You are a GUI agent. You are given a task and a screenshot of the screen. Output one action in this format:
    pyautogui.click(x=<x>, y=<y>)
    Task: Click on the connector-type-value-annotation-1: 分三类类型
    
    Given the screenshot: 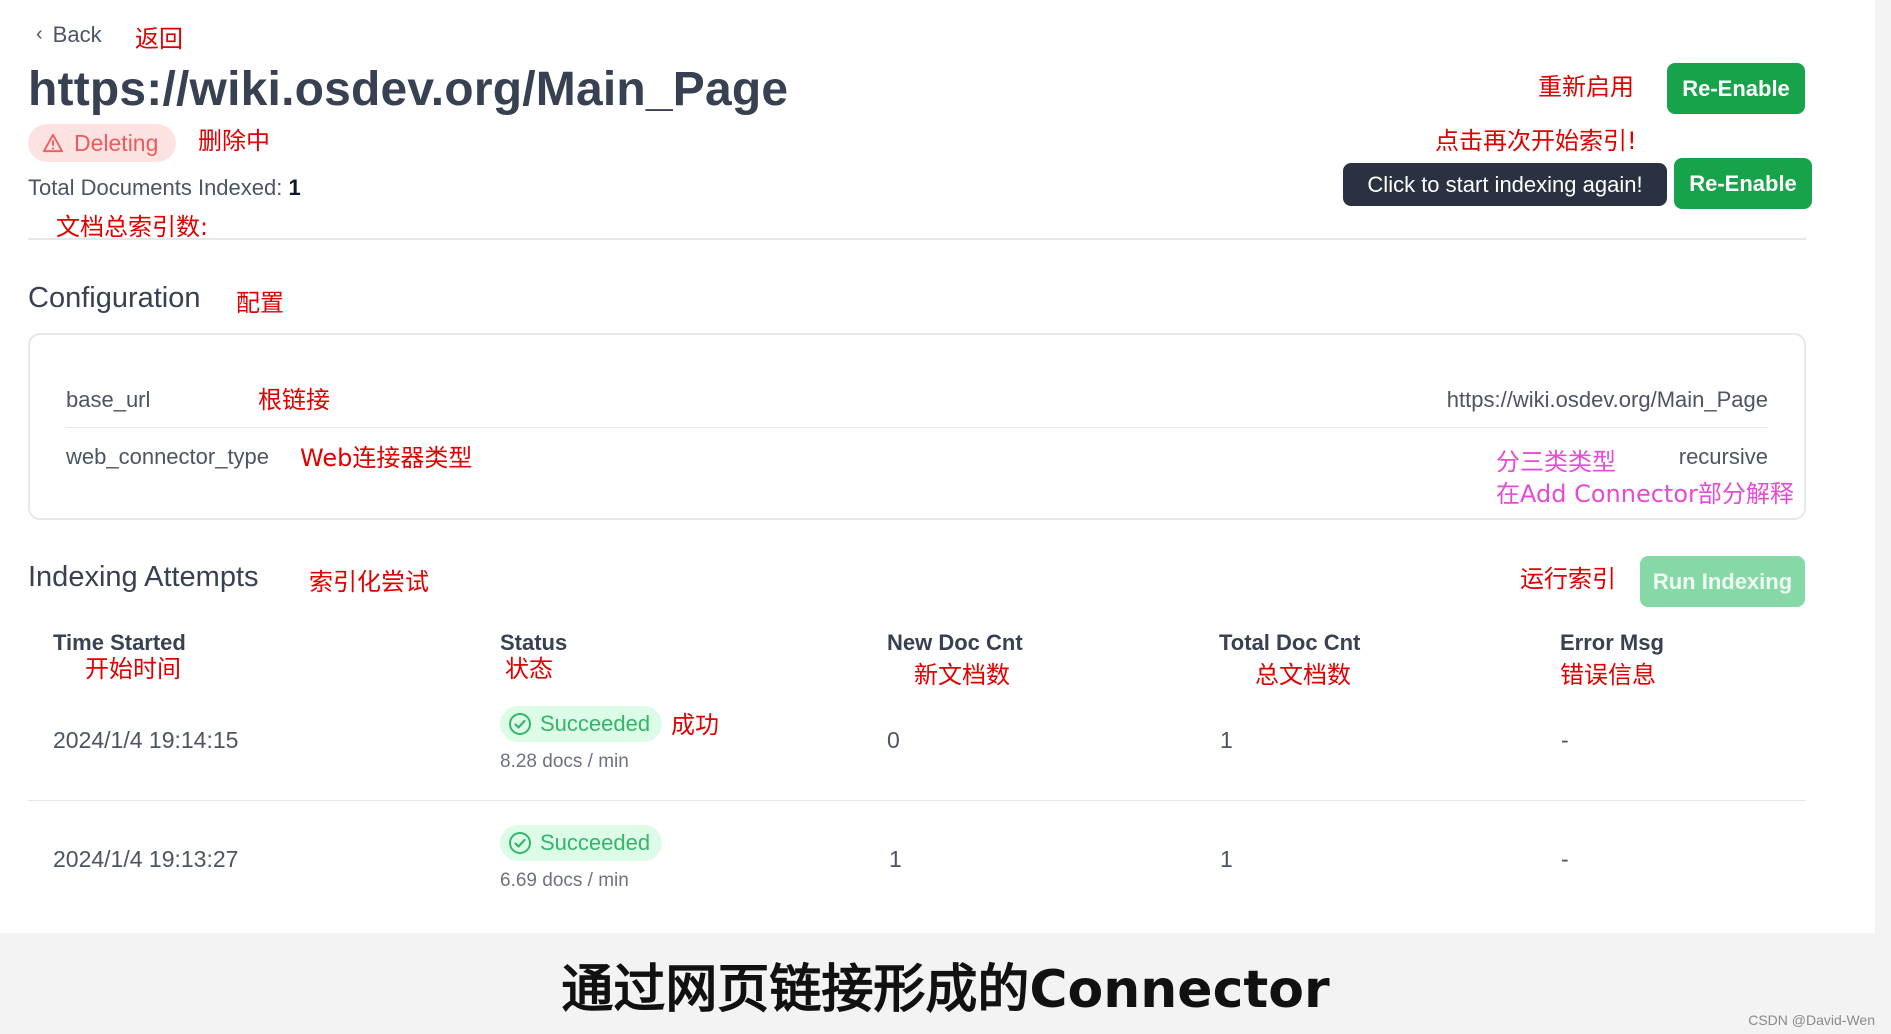 What is the action you would take?
    pyautogui.click(x=1556, y=462)
    